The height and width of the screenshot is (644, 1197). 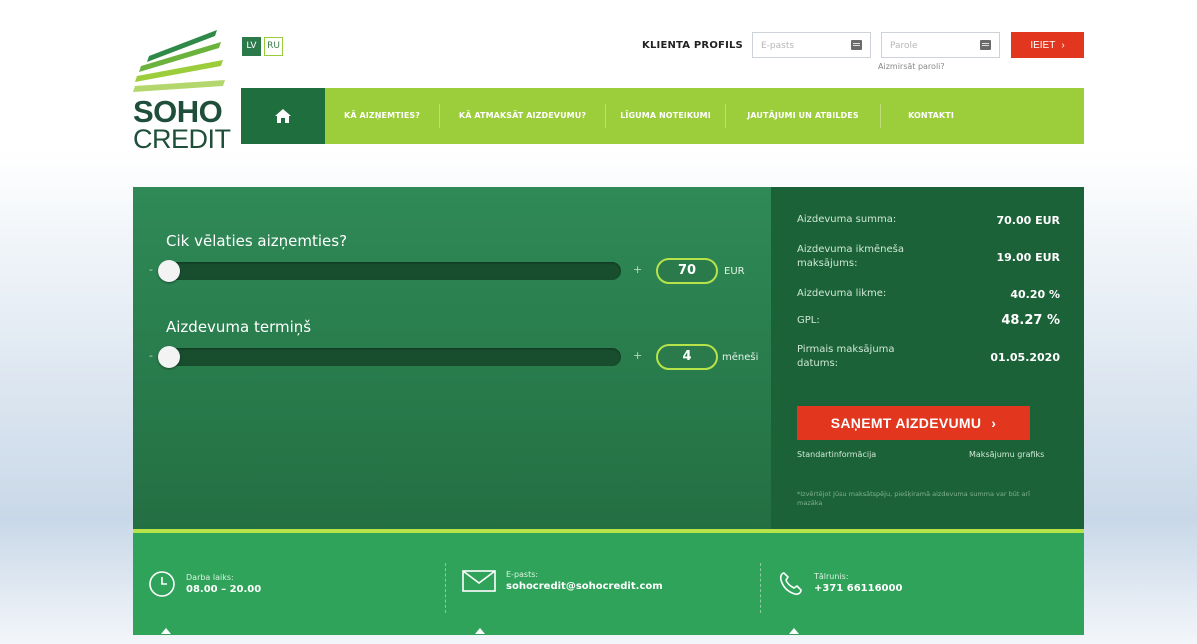 What do you see at coordinates (928, 220) in the screenshot?
I see `summary-row: Aizdevuma summa: 70.00 EUR` at bounding box center [928, 220].